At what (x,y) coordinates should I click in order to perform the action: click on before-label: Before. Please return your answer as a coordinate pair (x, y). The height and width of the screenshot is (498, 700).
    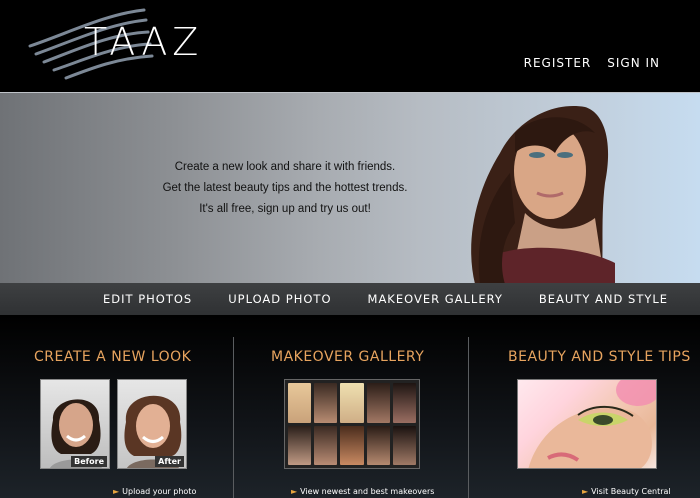
    Looking at the image, I should click on (89, 461).